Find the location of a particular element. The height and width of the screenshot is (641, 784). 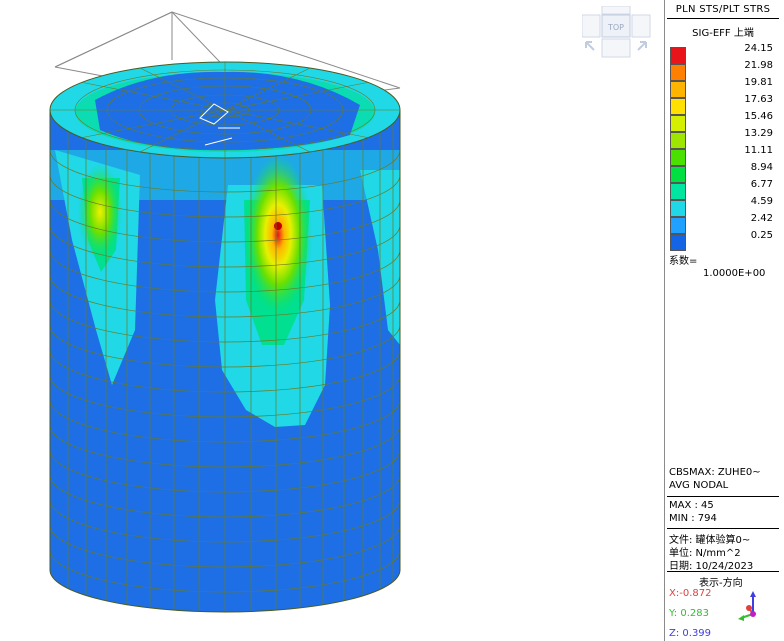

cbs-max-label: CBSMAX: ZUHE0~ is located at coordinates (715, 472).